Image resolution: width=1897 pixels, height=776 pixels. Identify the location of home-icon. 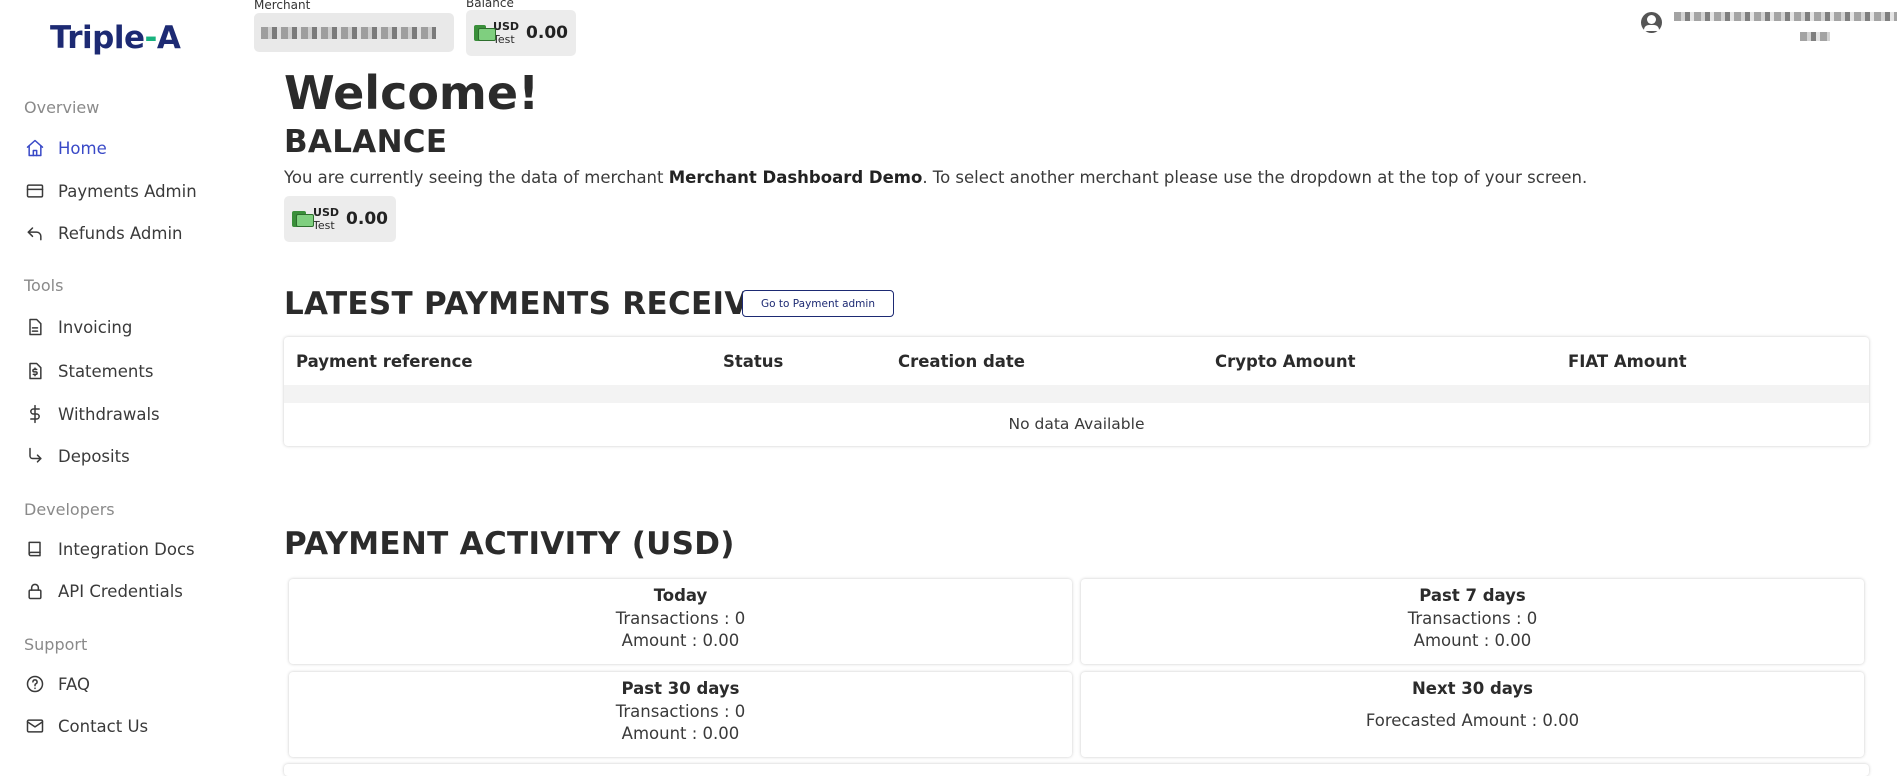
(35, 148).